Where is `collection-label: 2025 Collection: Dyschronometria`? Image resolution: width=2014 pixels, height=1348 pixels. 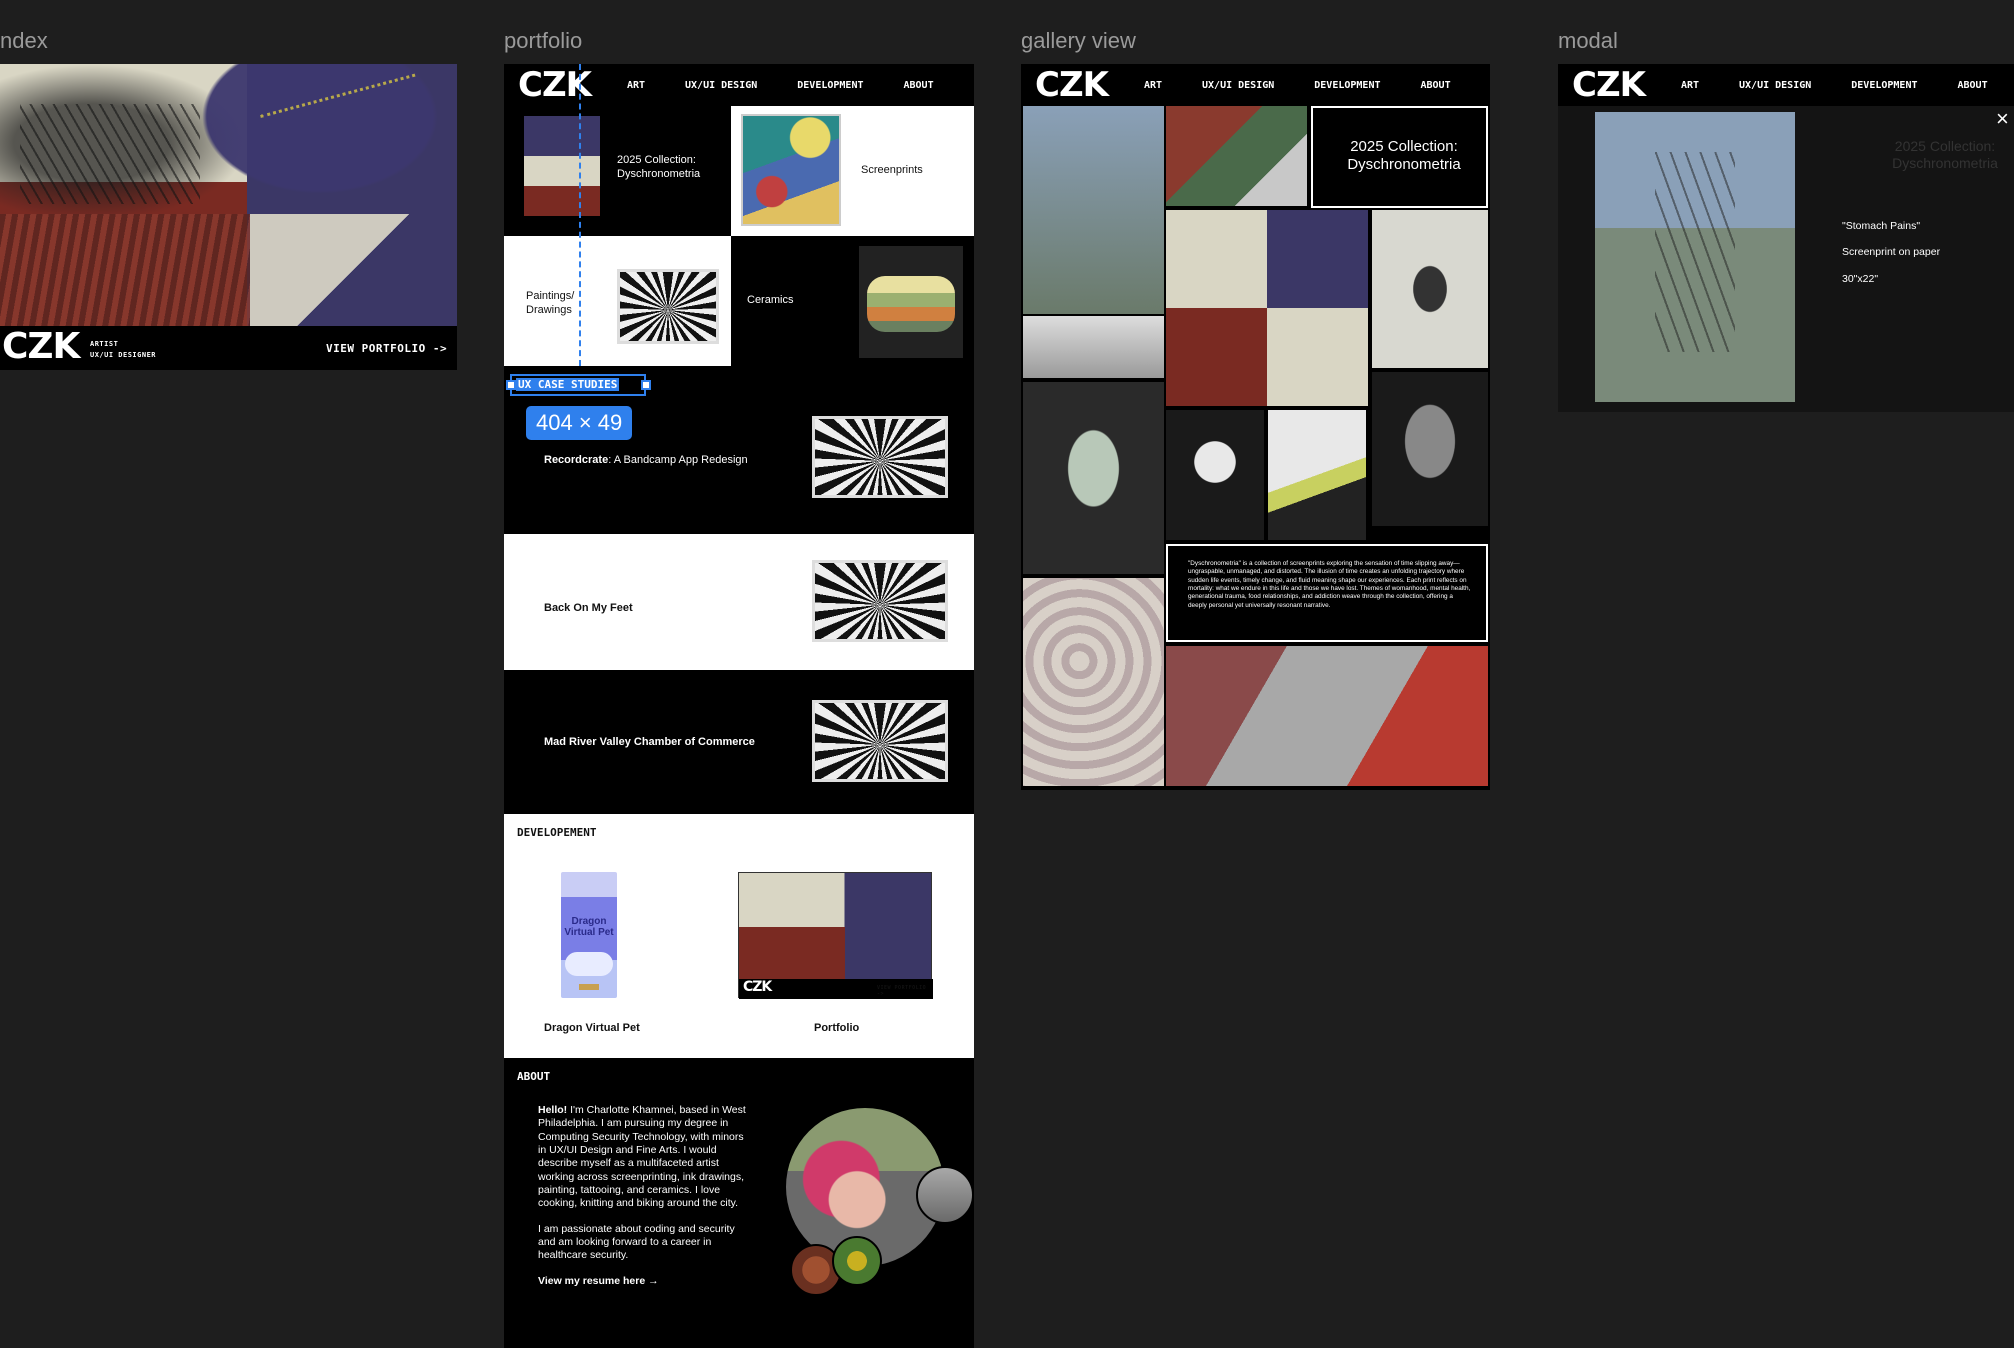 collection-label: 2025 Collection: Dyschronometria is located at coordinates (659, 167).